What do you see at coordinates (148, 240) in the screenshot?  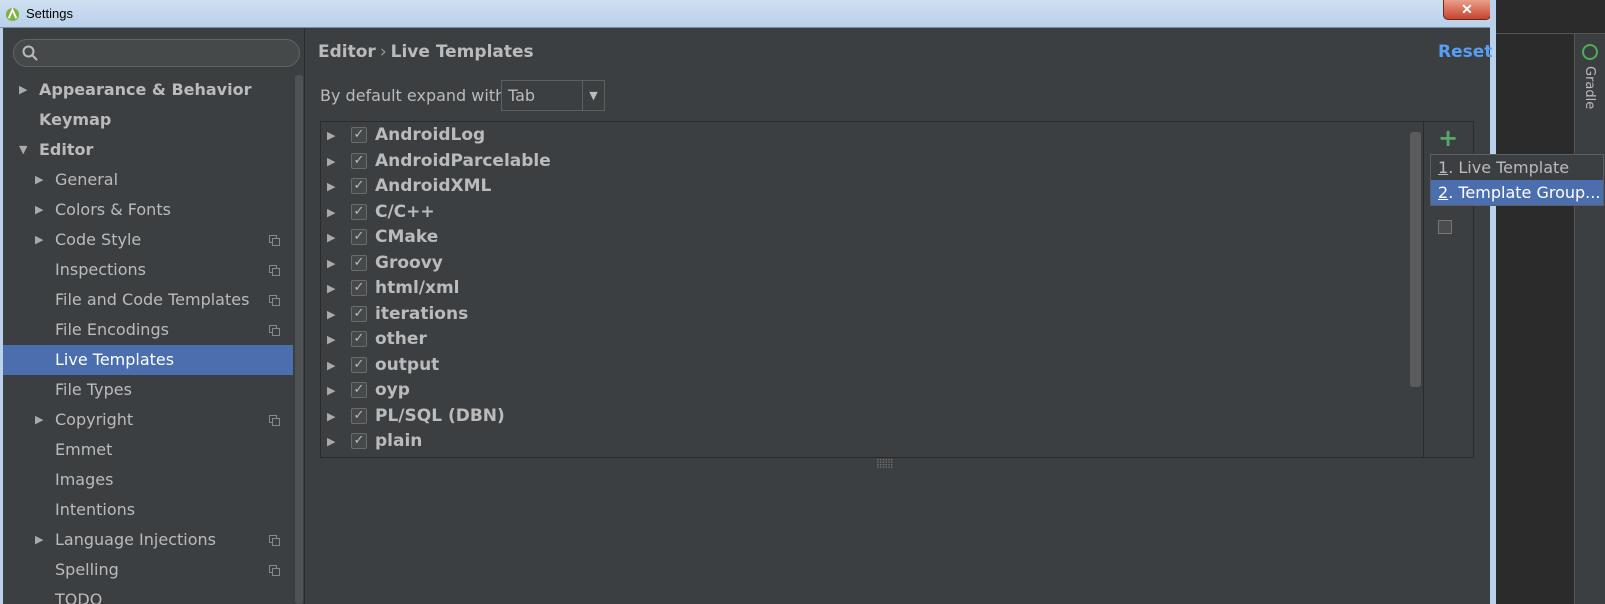 I see `sidebar-item: ▶ Code Style` at bounding box center [148, 240].